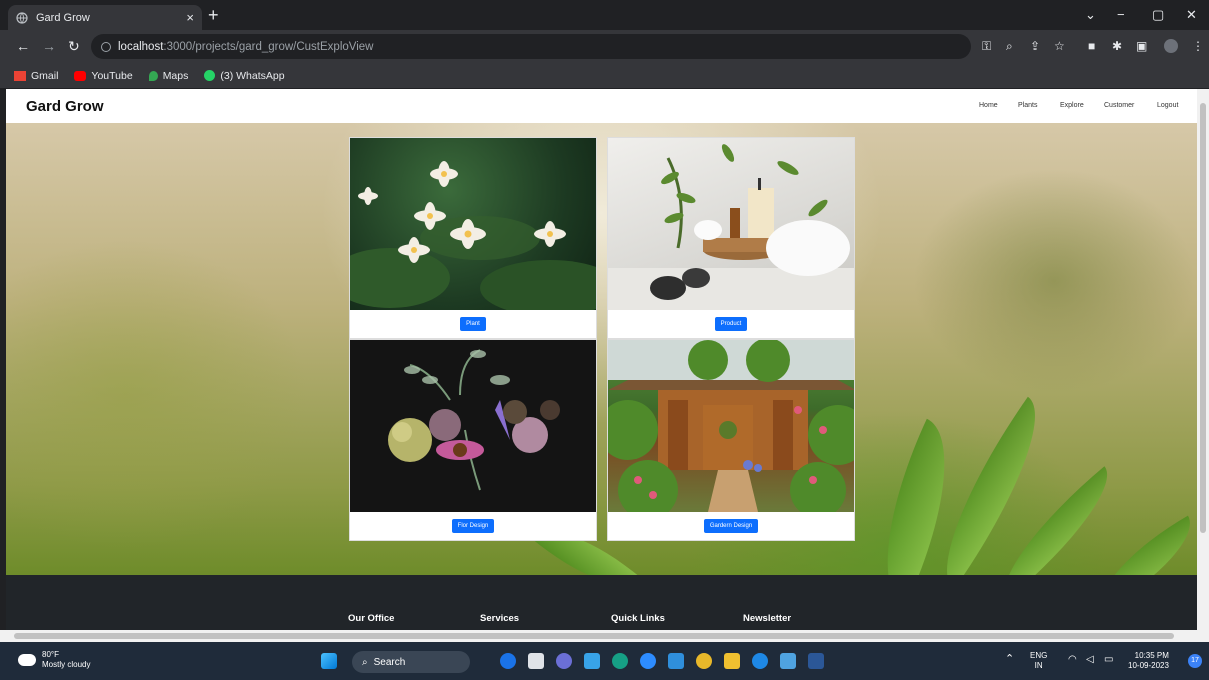  What do you see at coordinates (638, 618) in the screenshot?
I see `footer-heading-quick-links: Quick Links` at bounding box center [638, 618].